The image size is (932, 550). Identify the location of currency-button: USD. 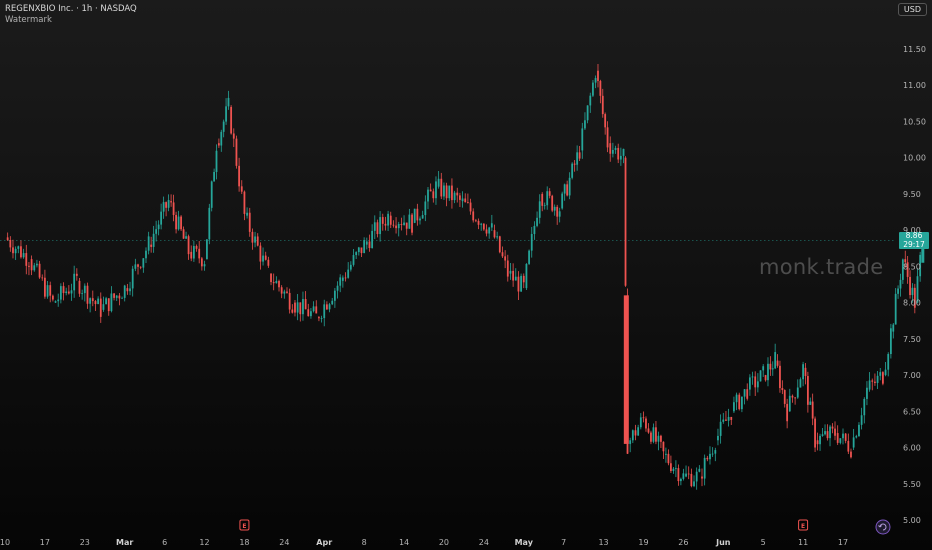
(912, 9).